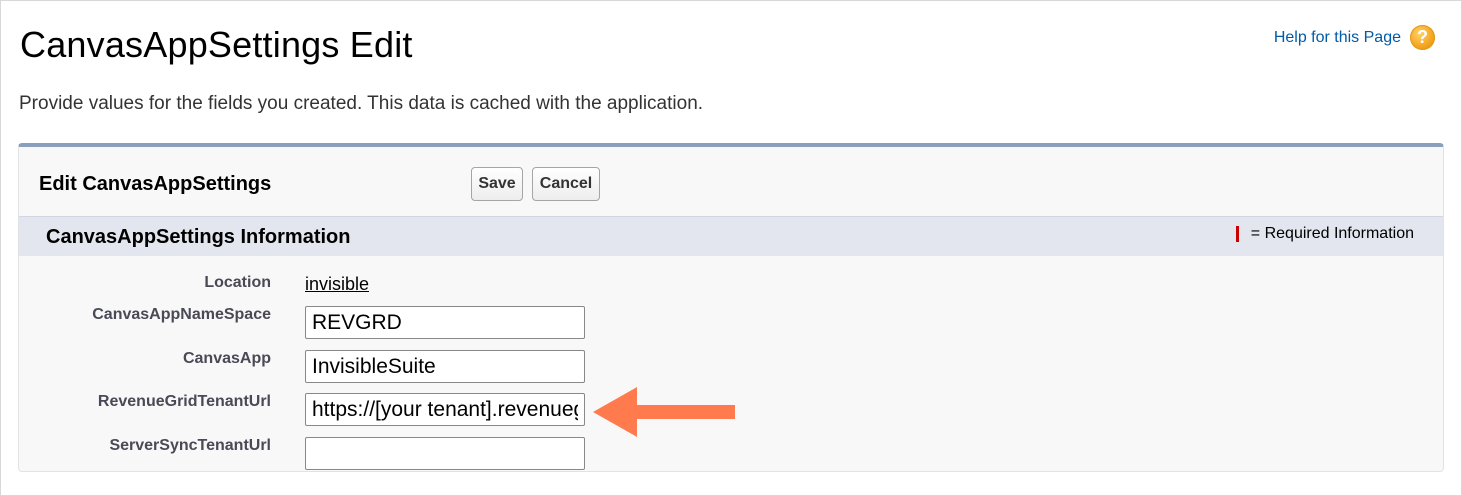 This screenshot has width=1462, height=496. I want to click on required-indicator-icon, so click(1237, 234).